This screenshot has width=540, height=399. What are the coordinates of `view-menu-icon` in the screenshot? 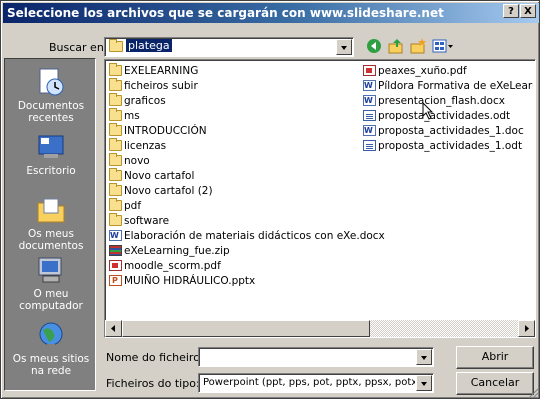 It's located at (443, 46).